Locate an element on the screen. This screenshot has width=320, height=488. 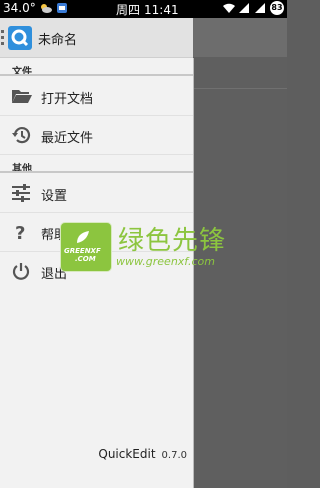
weekday-text: 周四 is located at coordinates (128, 10).